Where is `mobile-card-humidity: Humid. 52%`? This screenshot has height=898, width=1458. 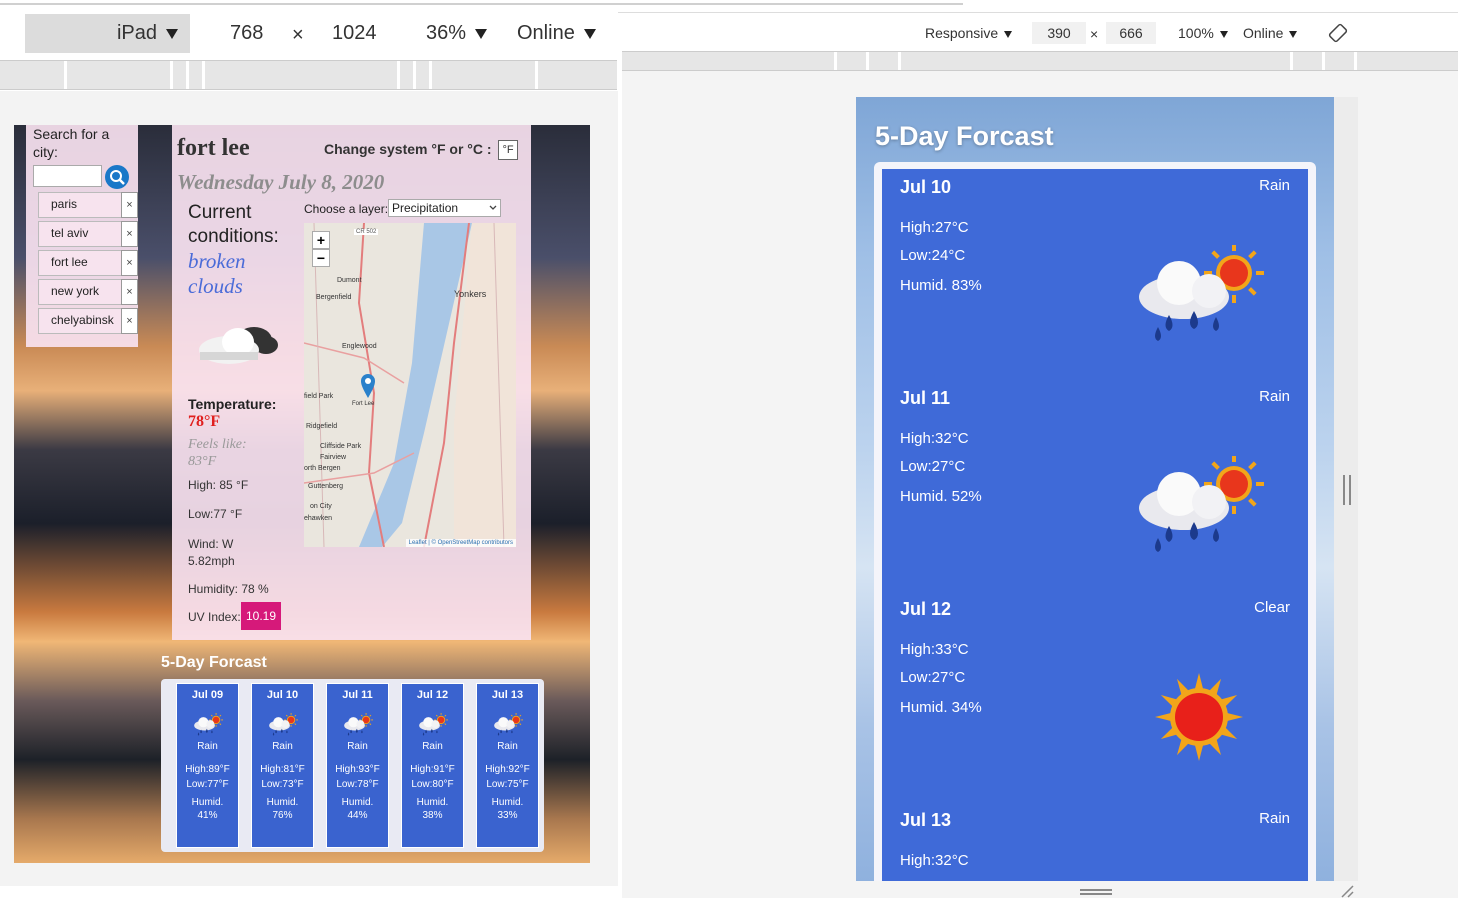
mobile-card-humidity: Humid. 52% is located at coordinates (941, 496).